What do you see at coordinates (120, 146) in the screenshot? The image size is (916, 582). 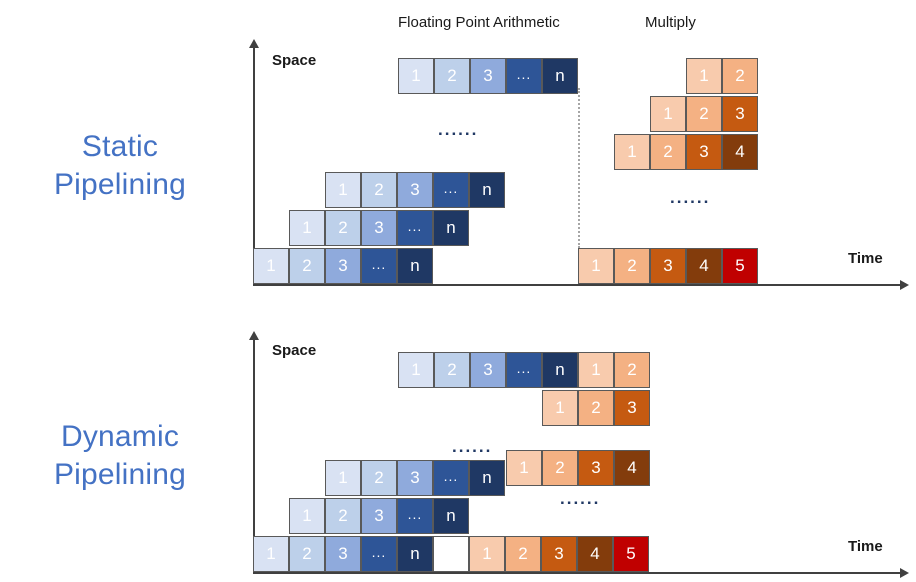 I see `static-pipelining-label-line-0: Static` at bounding box center [120, 146].